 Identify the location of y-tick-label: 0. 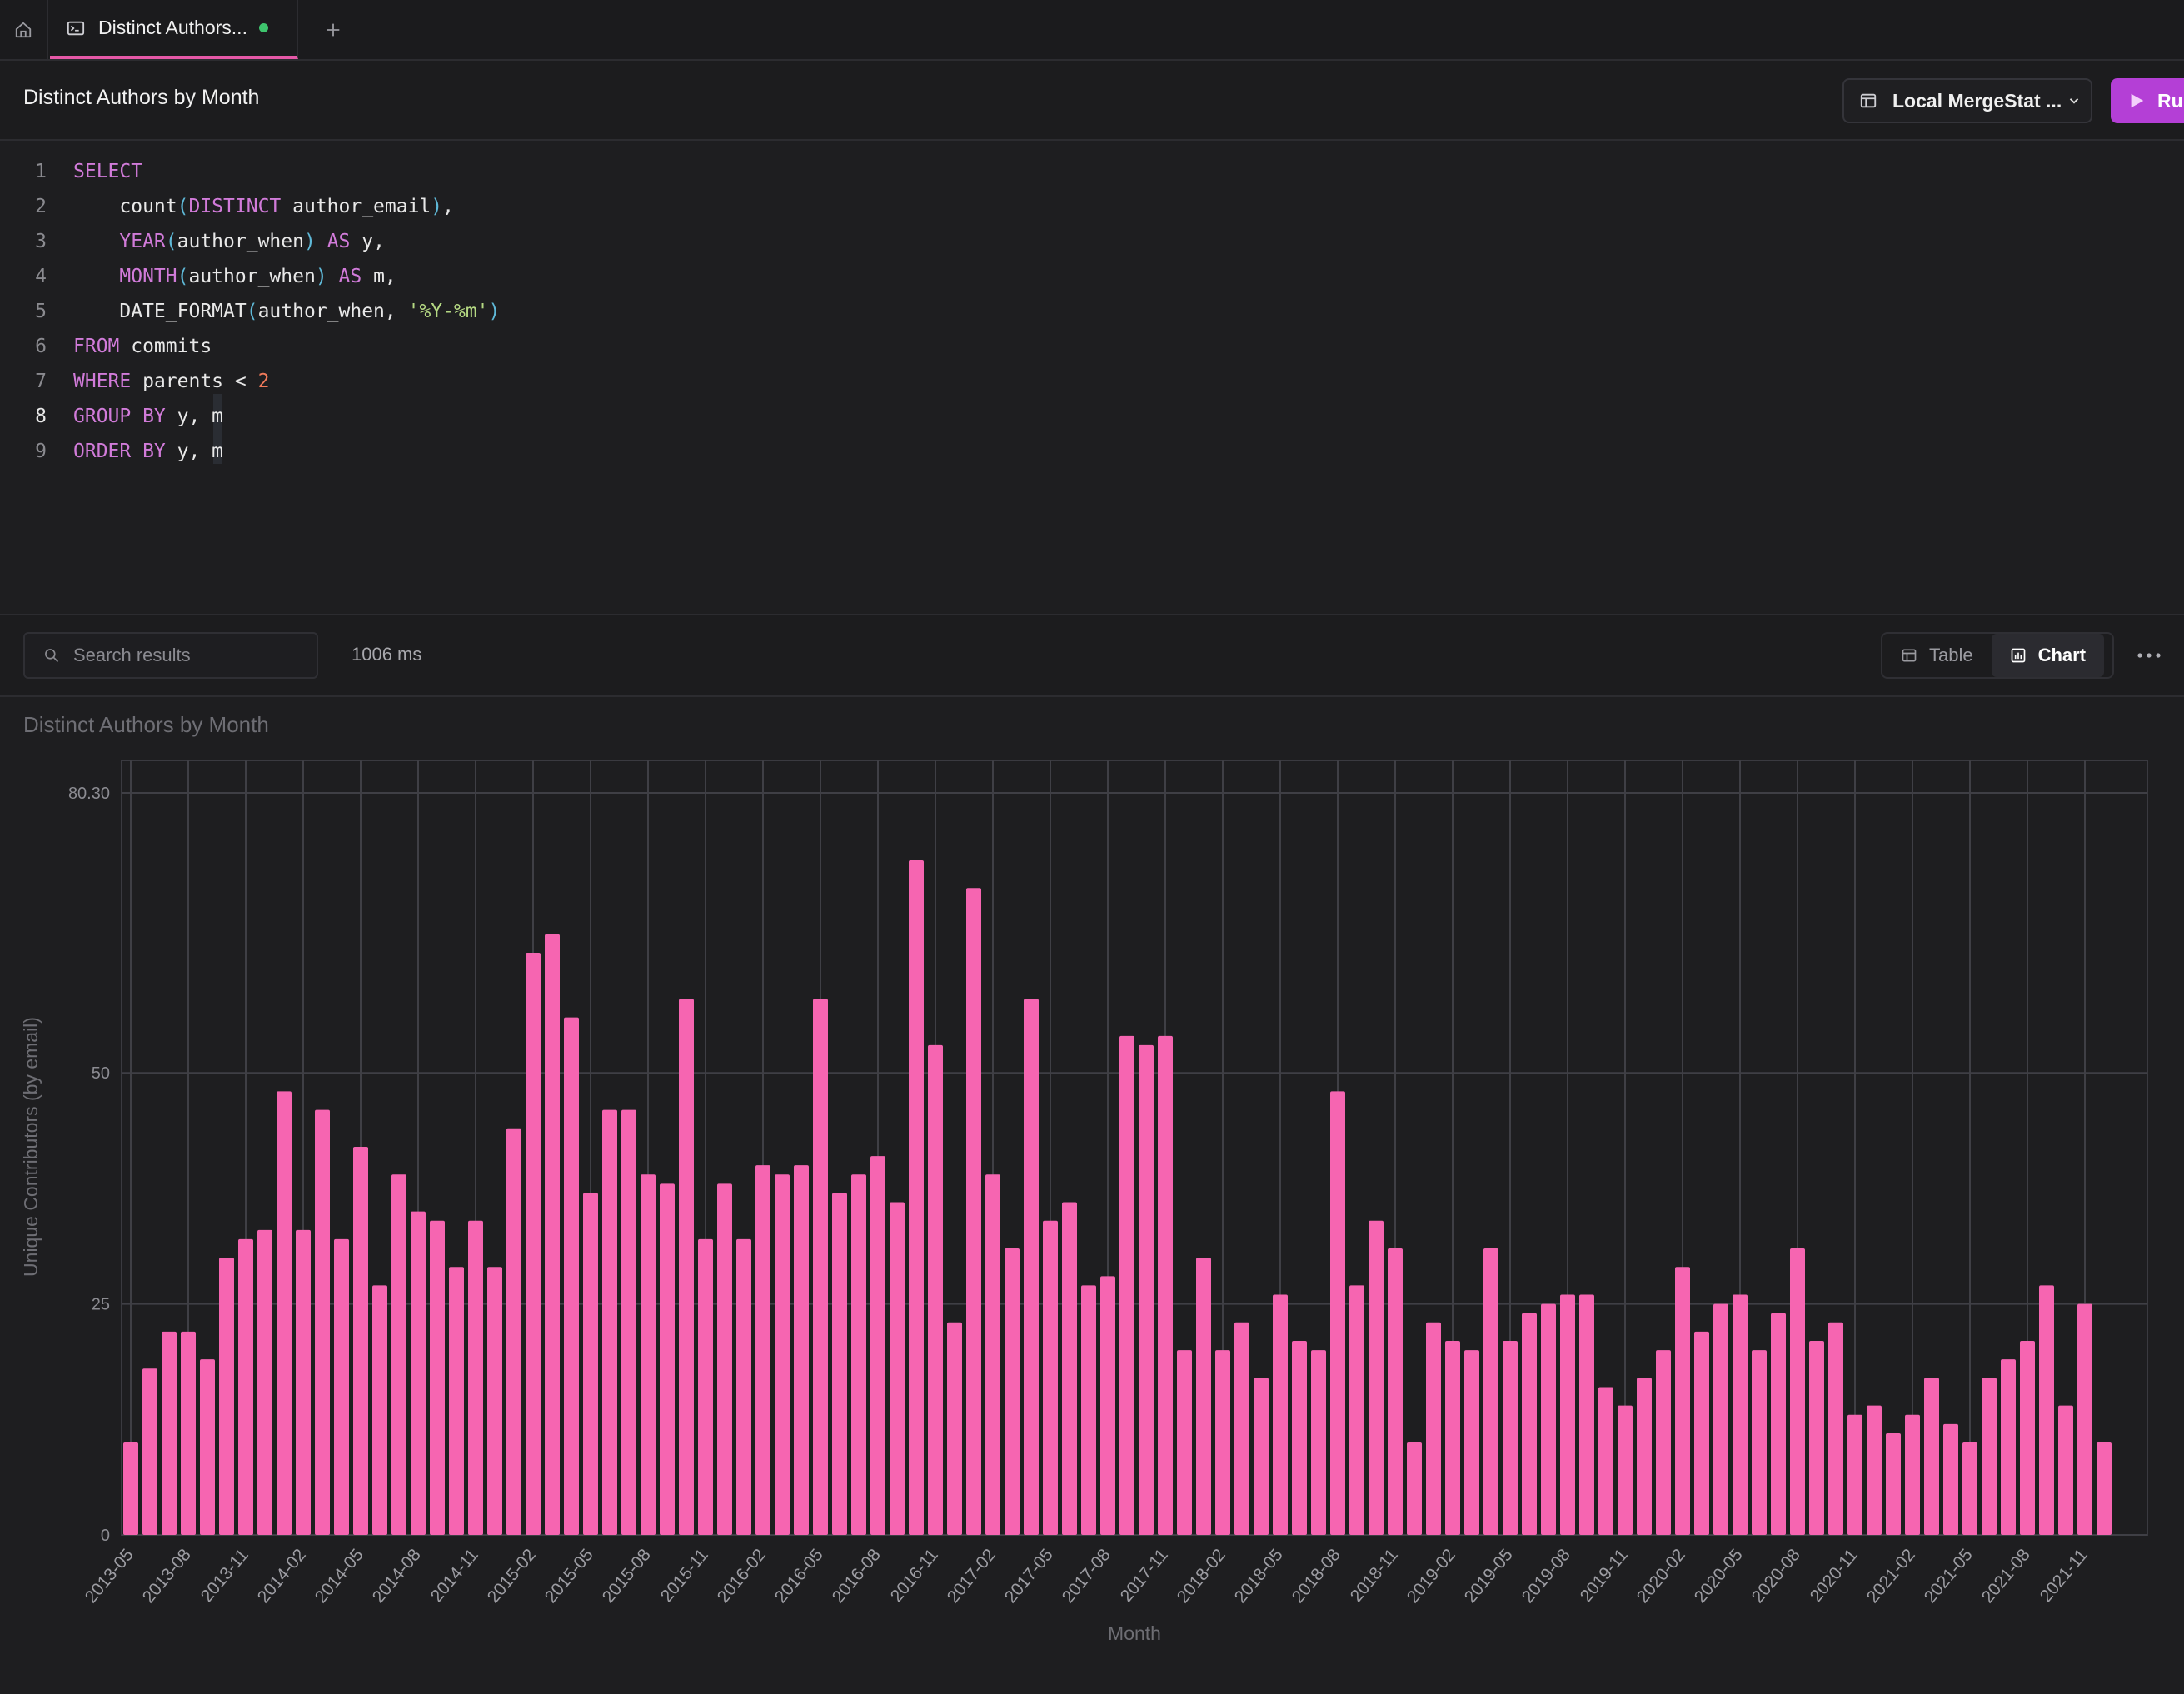
(105, 1536).